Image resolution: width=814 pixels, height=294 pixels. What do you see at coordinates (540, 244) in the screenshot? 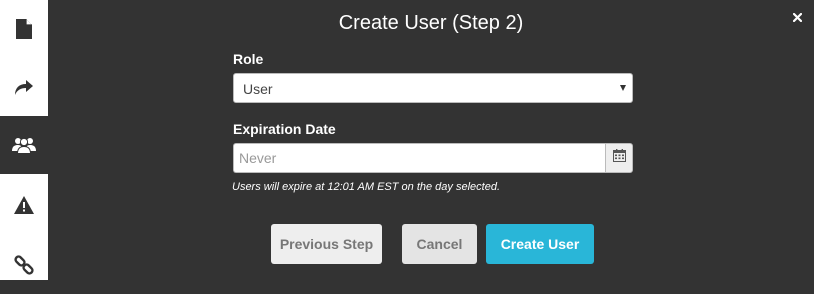
I see `create-user-button: Create User` at bounding box center [540, 244].